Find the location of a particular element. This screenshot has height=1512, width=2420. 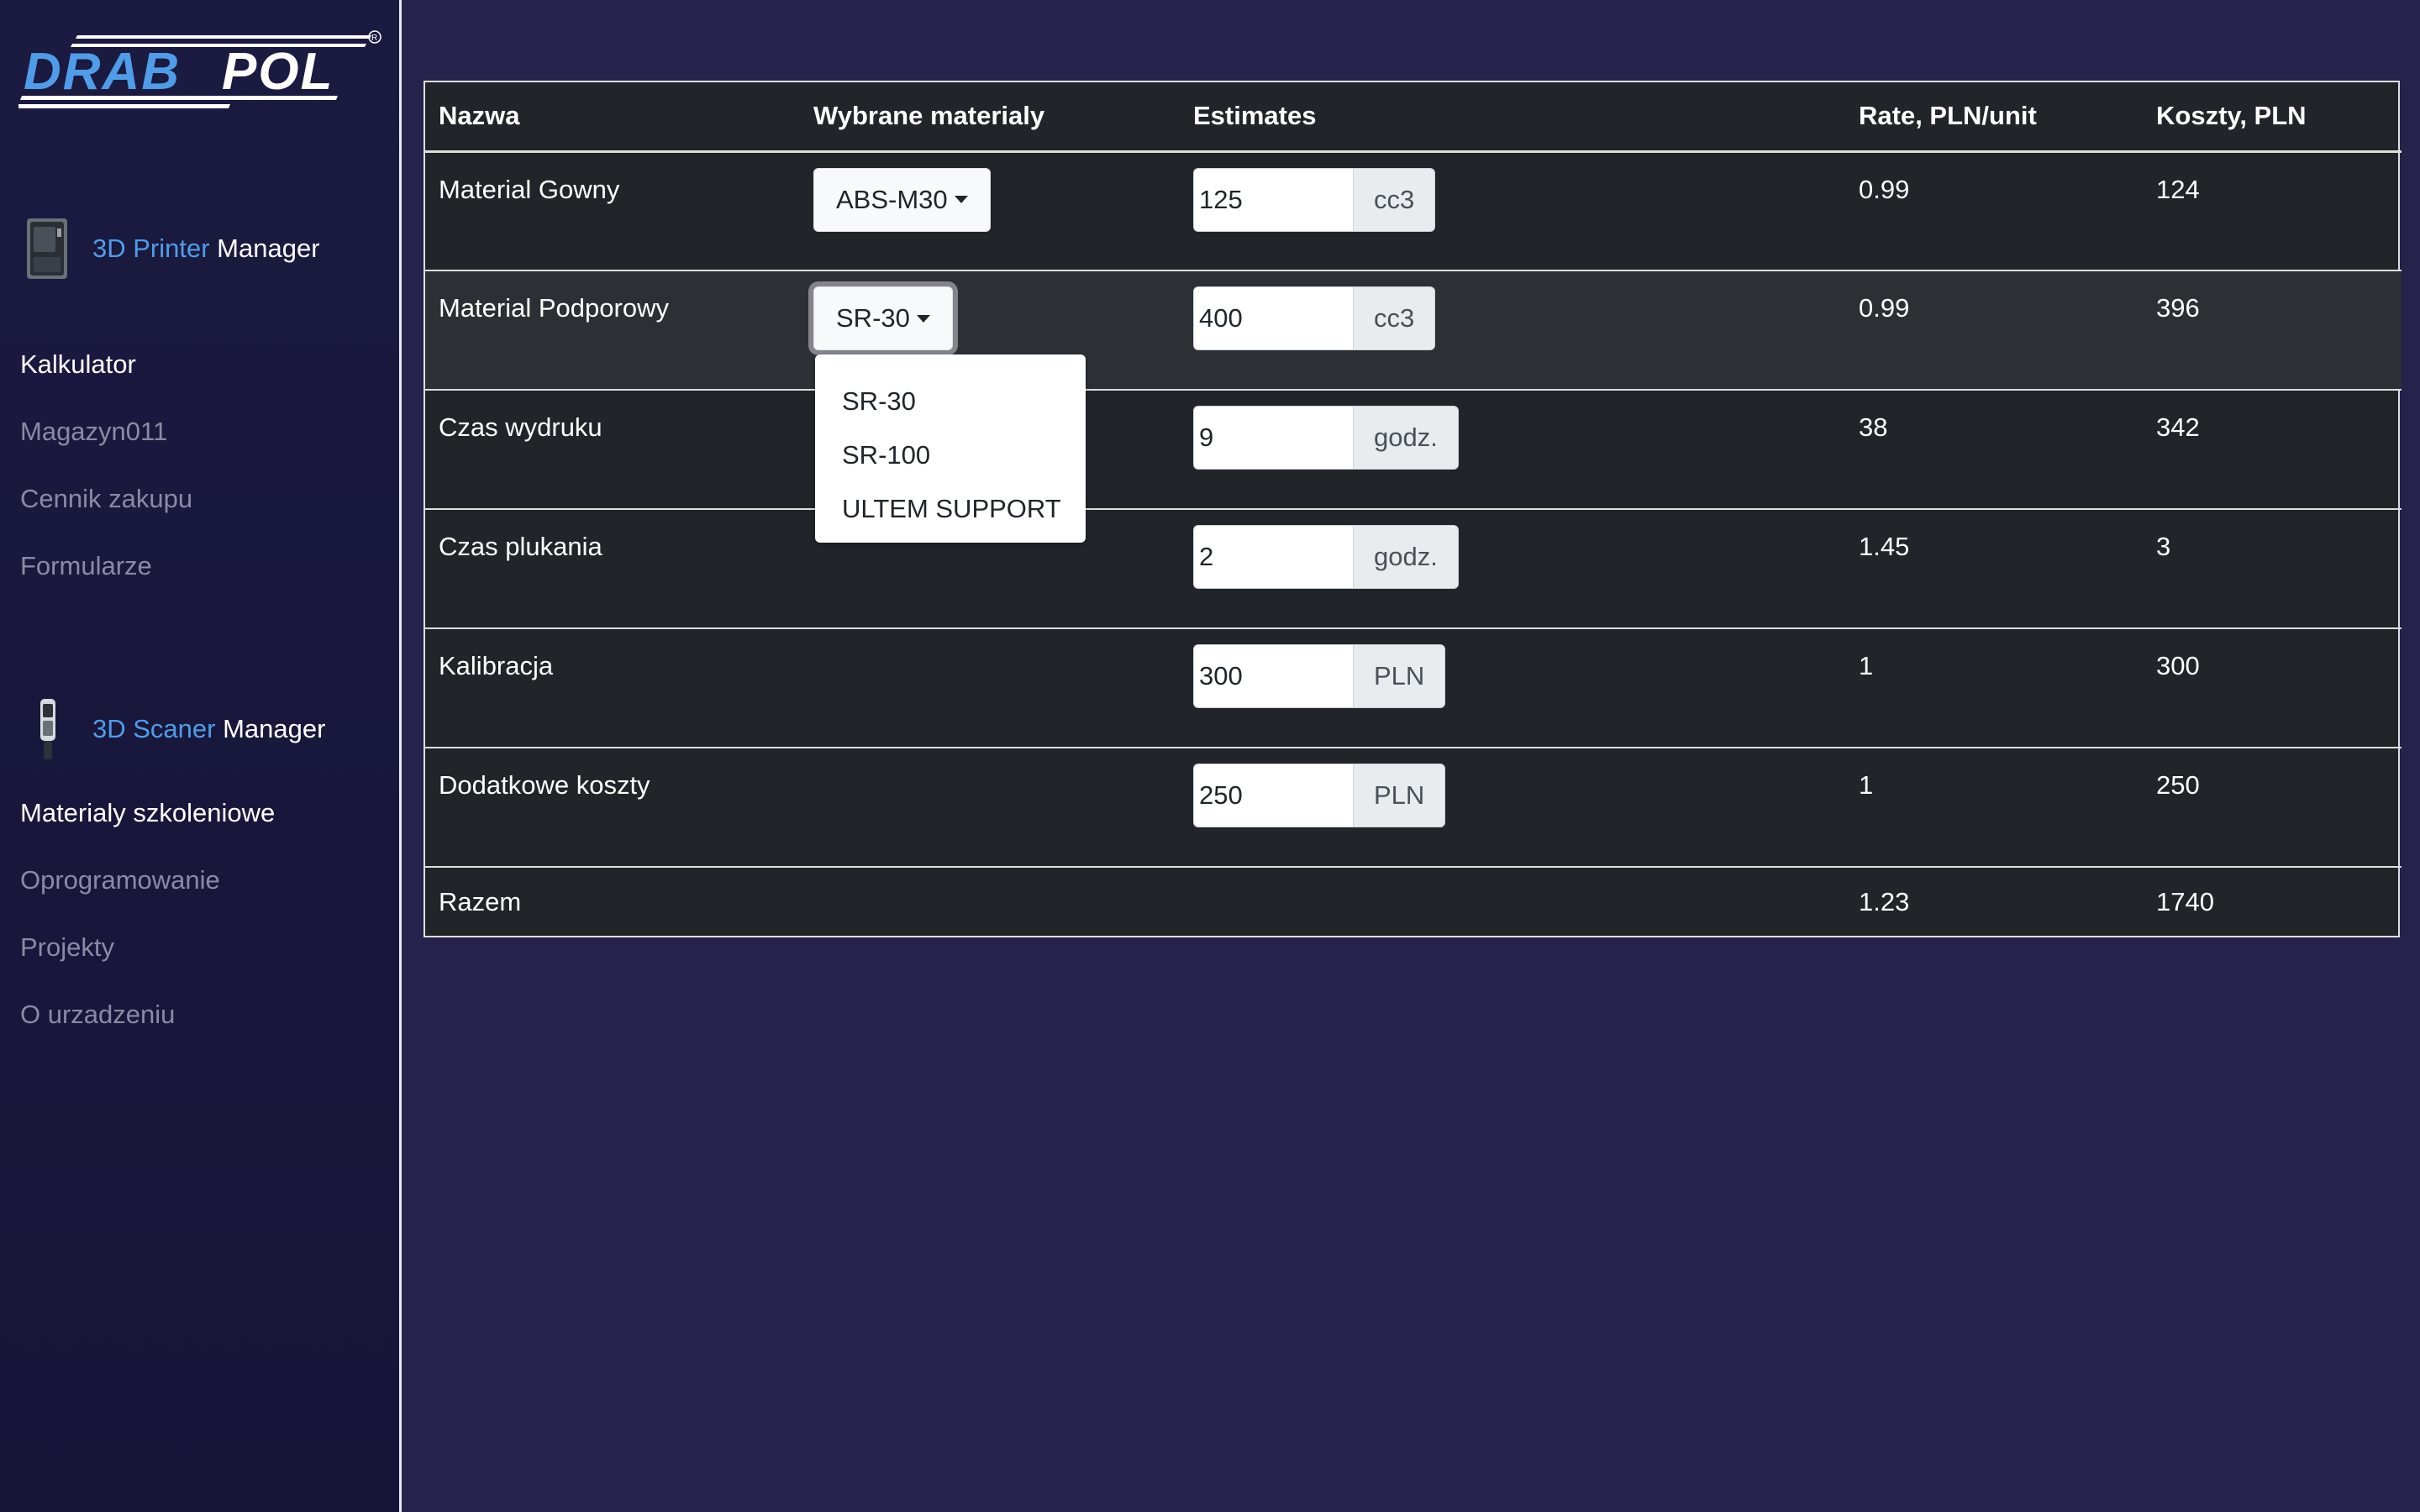

drabpol-logo: DRAB POL R is located at coordinates (202, 71).